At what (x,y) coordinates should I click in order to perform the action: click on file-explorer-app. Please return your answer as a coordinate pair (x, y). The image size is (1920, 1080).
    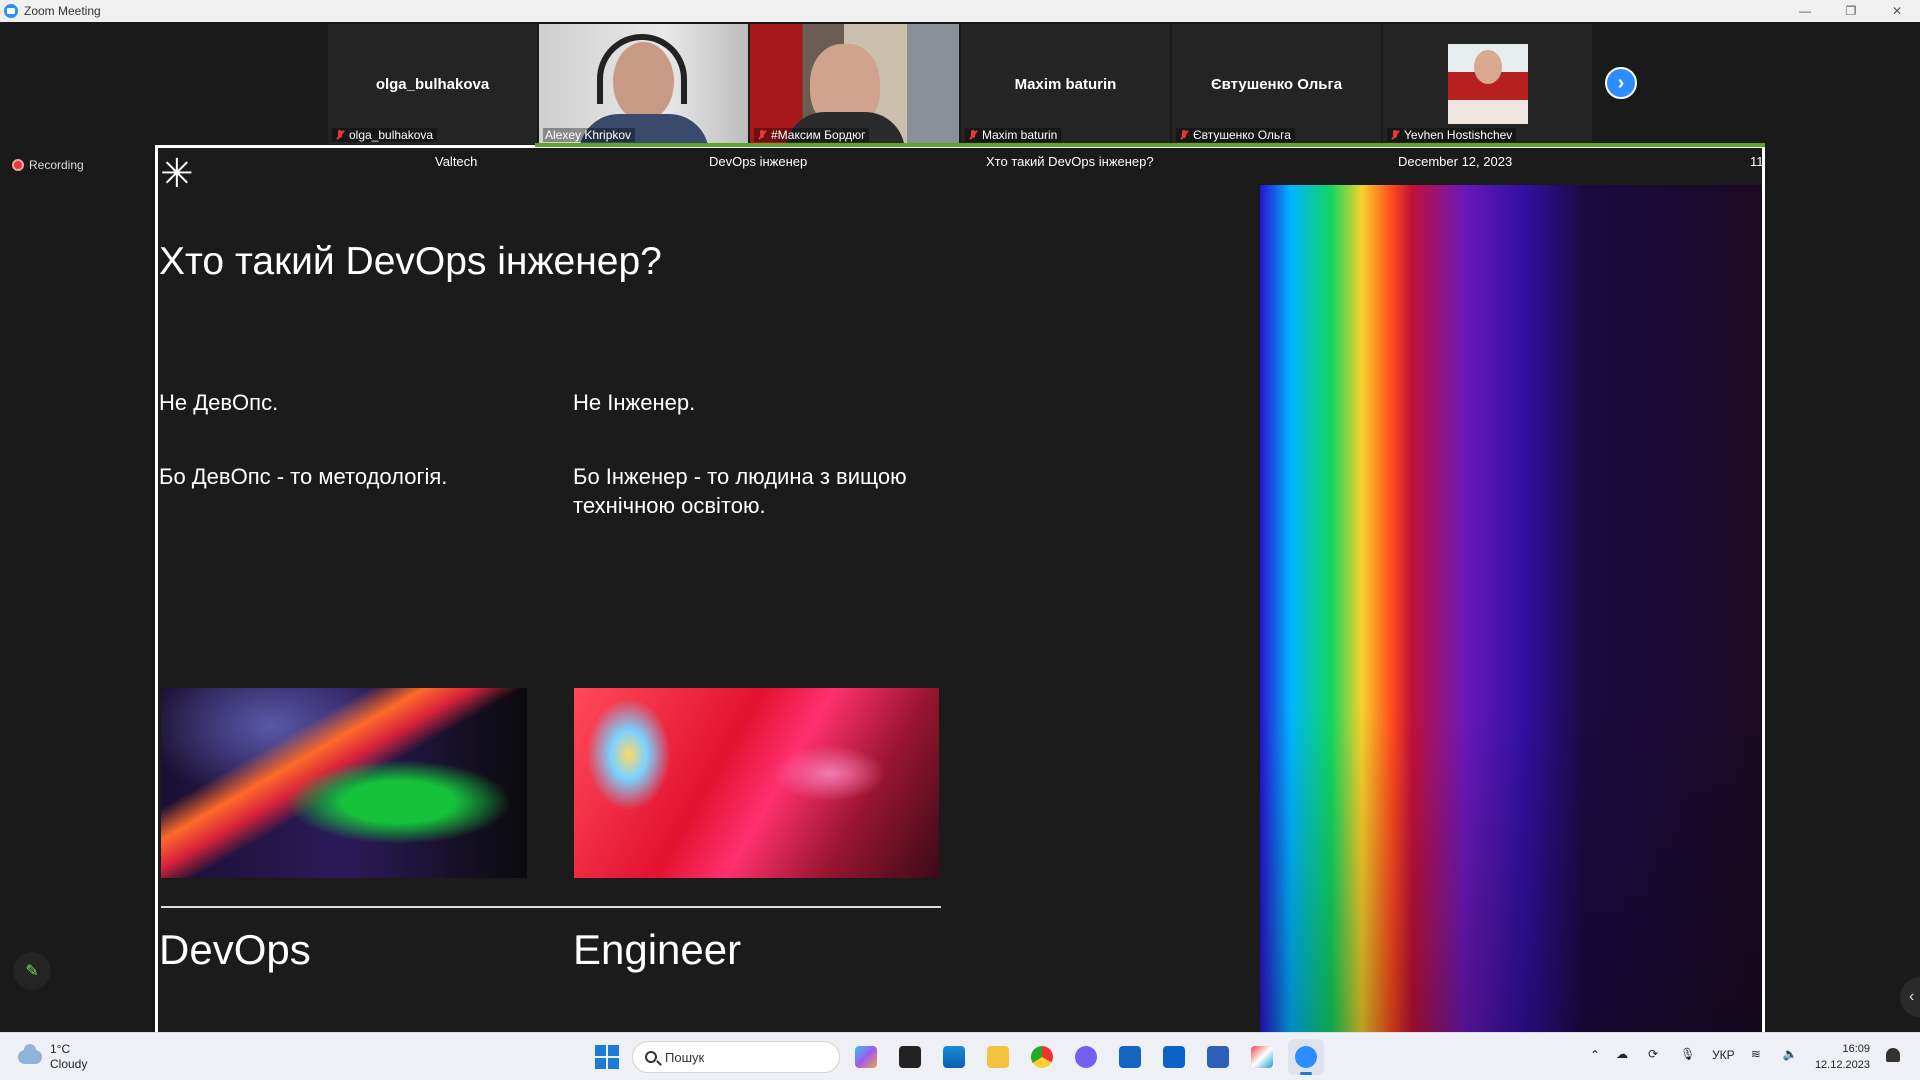
    Looking at the image, I should click on (998, 1057).